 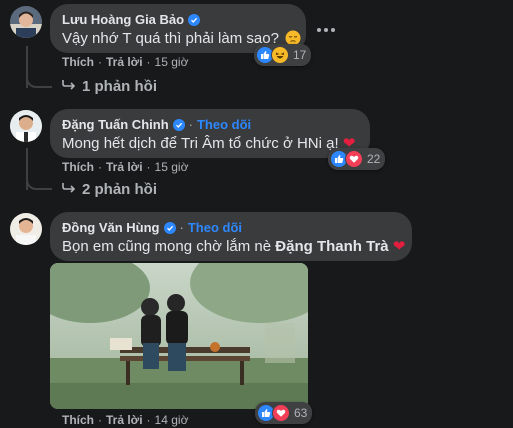 What do you see at coordinates (399, 246) in the screenshot?
I see `red-heart-emoji-icon: ❤` at bounding box center [399, 246].